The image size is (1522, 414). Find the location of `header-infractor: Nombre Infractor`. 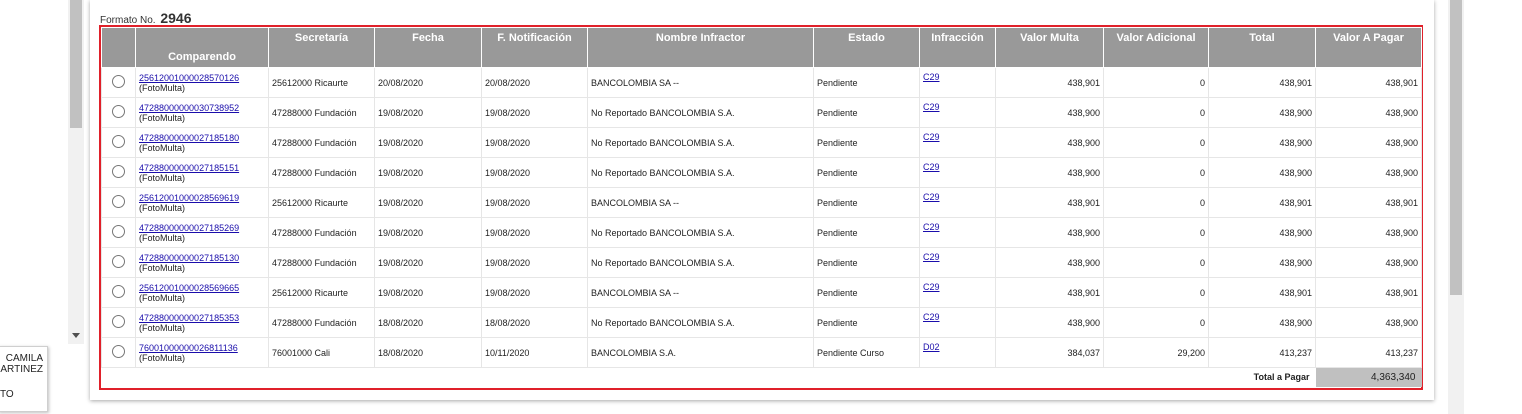

header-infractor: Nombre Infractor is located at coordinates (700, 47).